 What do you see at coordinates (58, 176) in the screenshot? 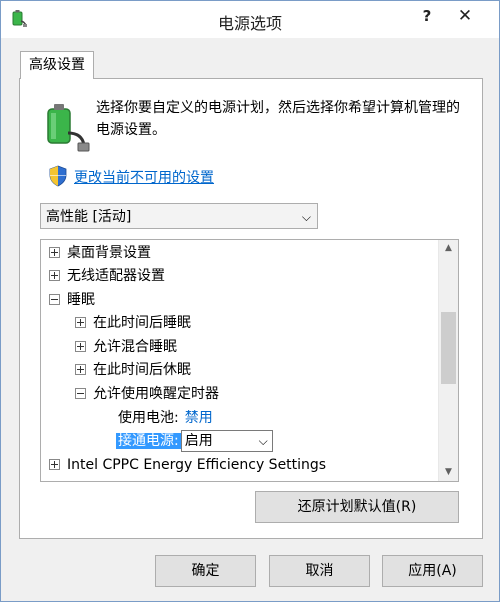
I see `uac-shield-icon` at bounding box center [58, 176].